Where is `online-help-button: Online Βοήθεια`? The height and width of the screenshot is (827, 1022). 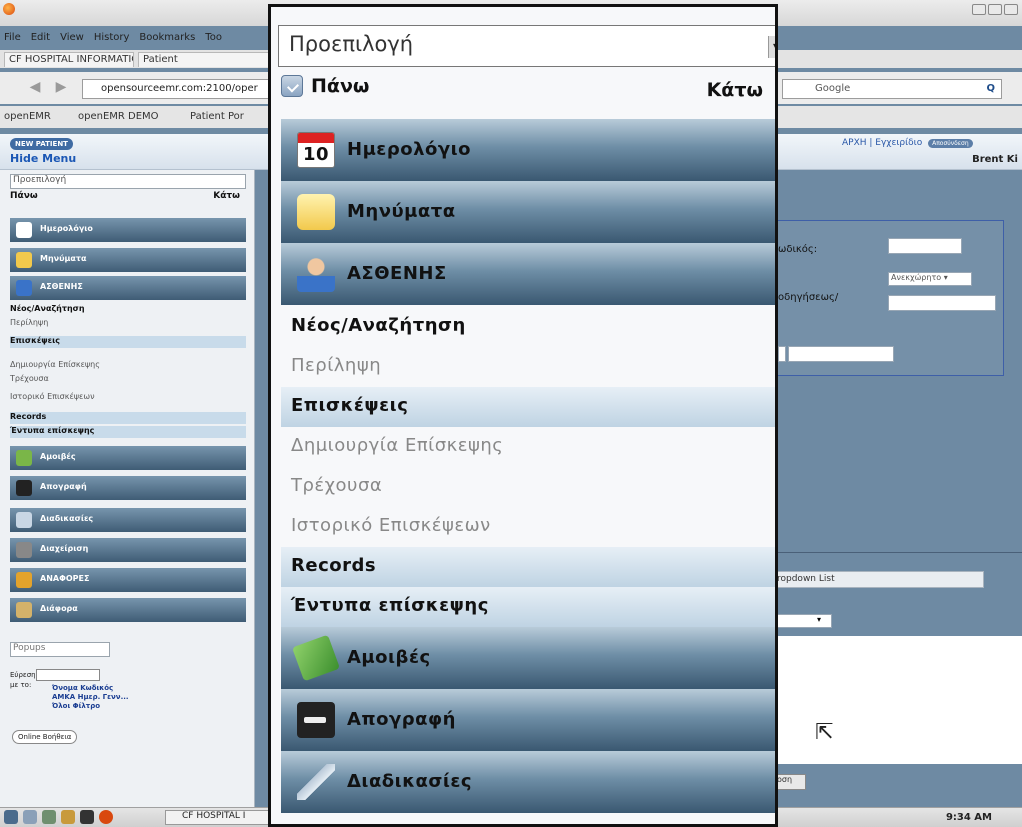 online-help-button: Online Βοήθεια is located at coordinates (45, 737).